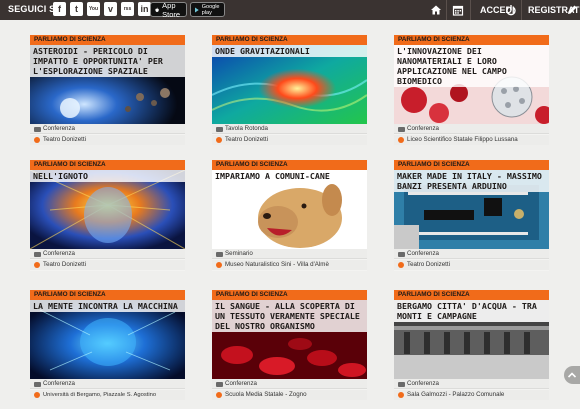 The image size is (580, 409). Describe the element at coordinates (93, 9) in the screenshot. I see `youtube-icon: You` at that location.